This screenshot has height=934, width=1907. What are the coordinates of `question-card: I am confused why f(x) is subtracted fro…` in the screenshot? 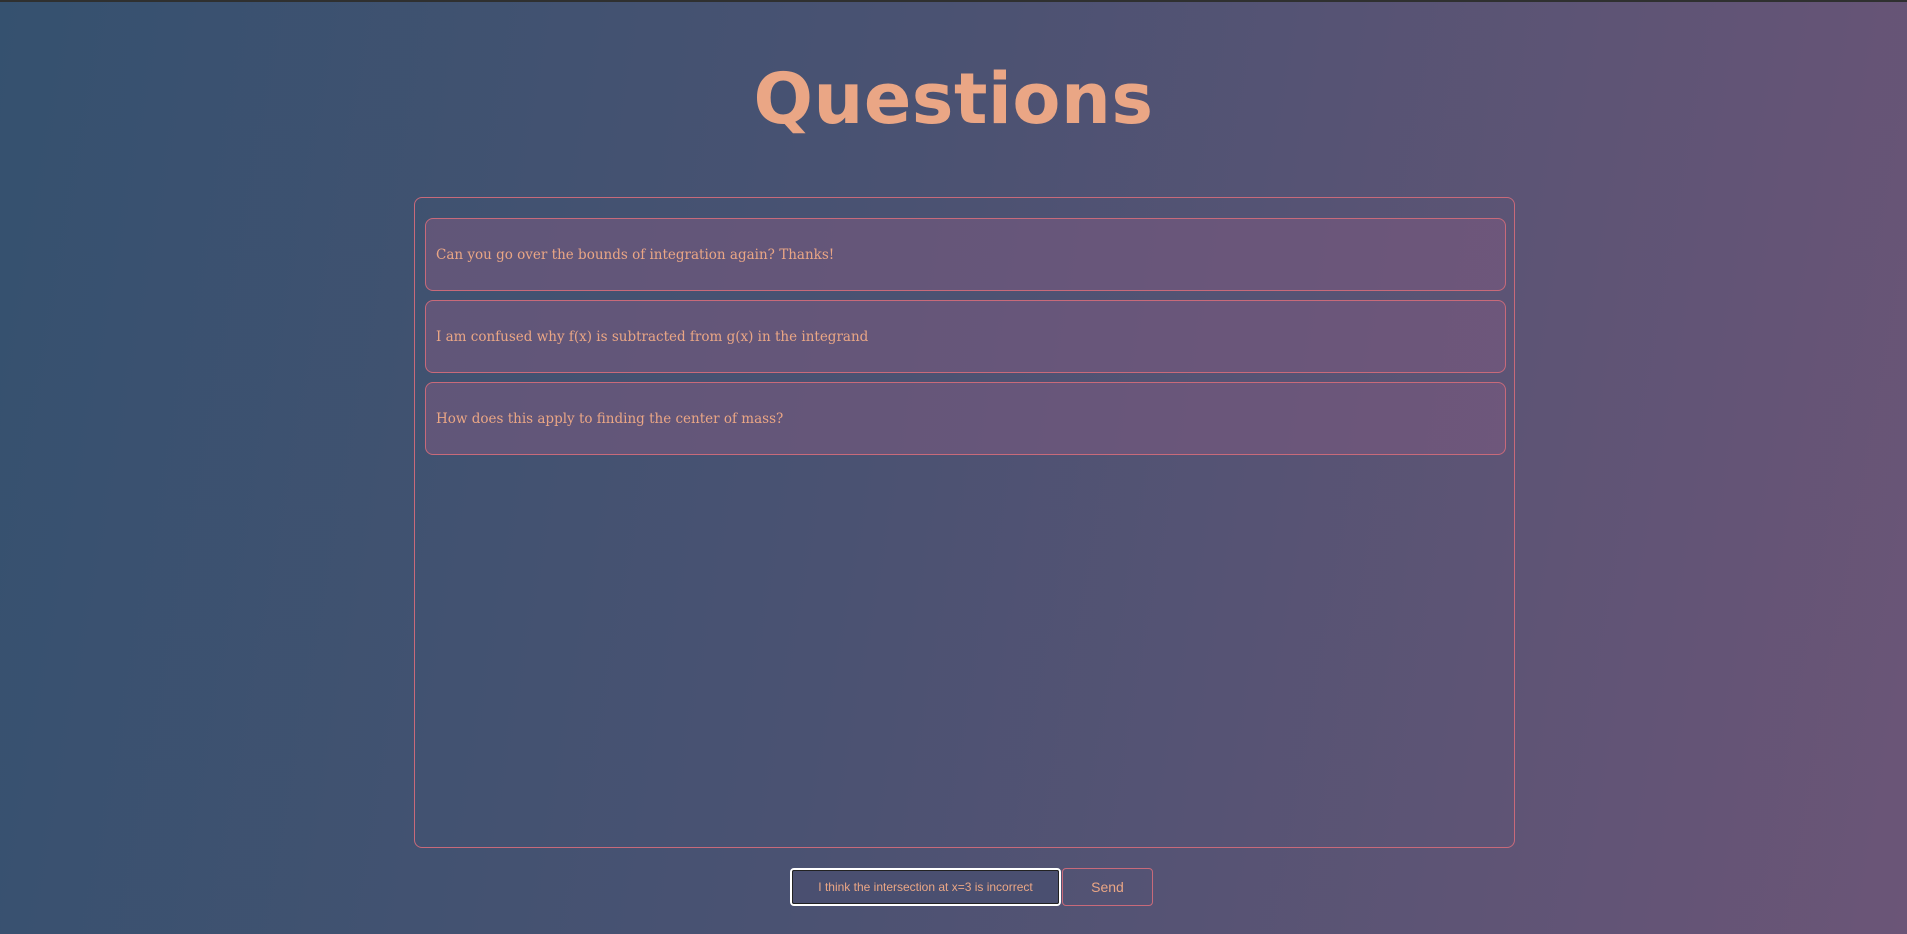 It's located at (965, 336).